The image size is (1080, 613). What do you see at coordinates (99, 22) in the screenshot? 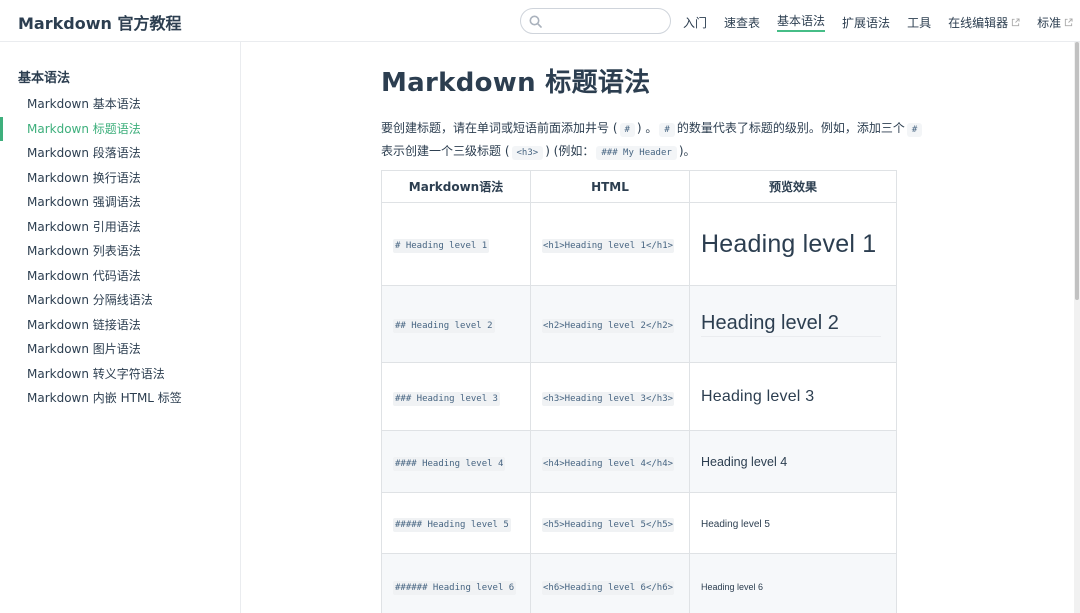
I see `site-title: Markdown 官方教程` at bounding box center [99, 22].